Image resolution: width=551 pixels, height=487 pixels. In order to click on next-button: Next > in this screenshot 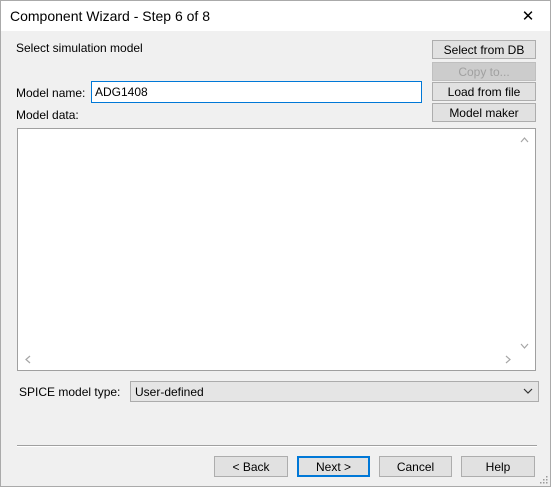, I will do `click(333, 466)`.